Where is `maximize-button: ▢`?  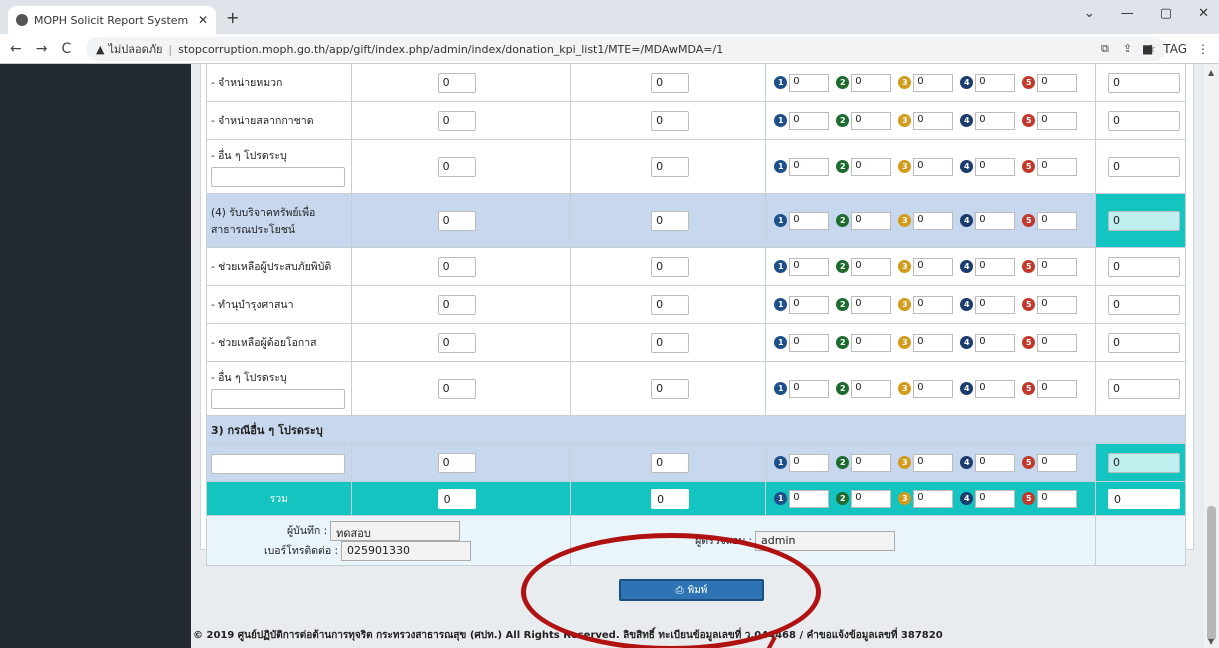
maximize-button: ▢ is located at coordinates (1166, 13).